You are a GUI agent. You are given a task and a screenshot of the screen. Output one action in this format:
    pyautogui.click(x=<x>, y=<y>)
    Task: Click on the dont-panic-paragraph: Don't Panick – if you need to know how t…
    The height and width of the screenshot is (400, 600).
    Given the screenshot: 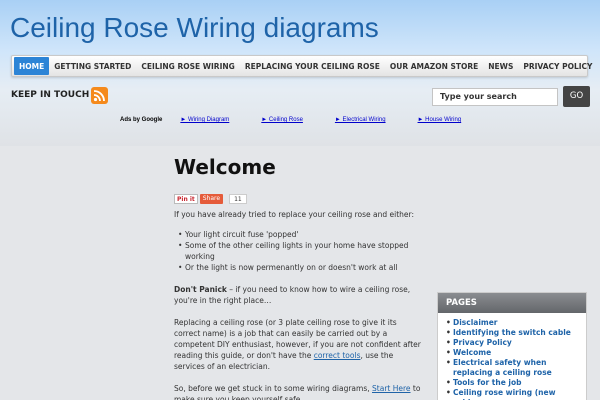 What is the action you would take?
    pyautogui.click(x=299, y=295)
    